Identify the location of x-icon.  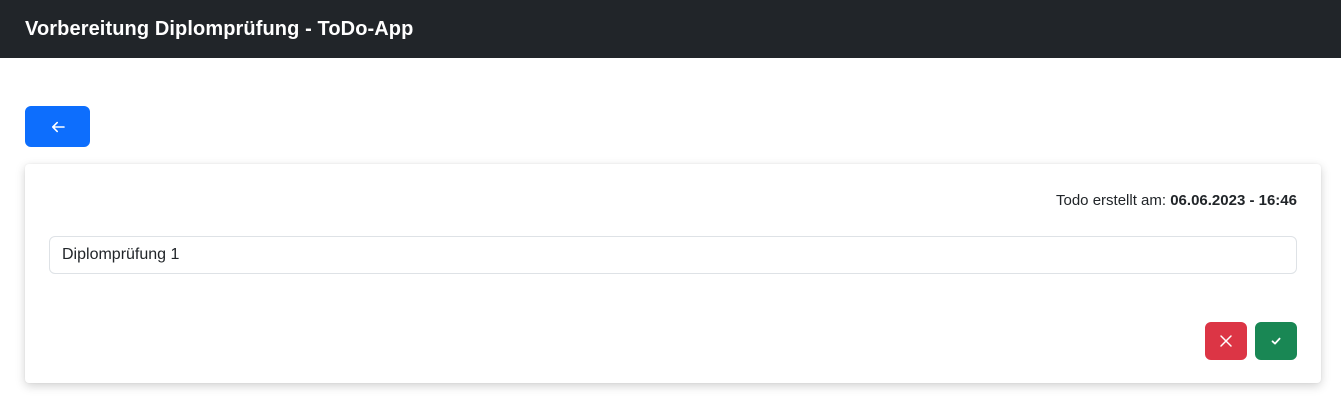
(1226, 341).